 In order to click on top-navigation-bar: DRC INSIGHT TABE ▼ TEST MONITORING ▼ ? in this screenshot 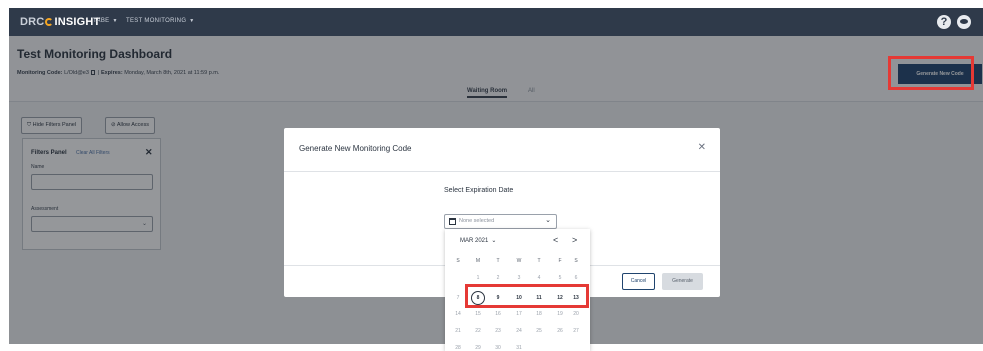, I will do `click(496, 22)`.